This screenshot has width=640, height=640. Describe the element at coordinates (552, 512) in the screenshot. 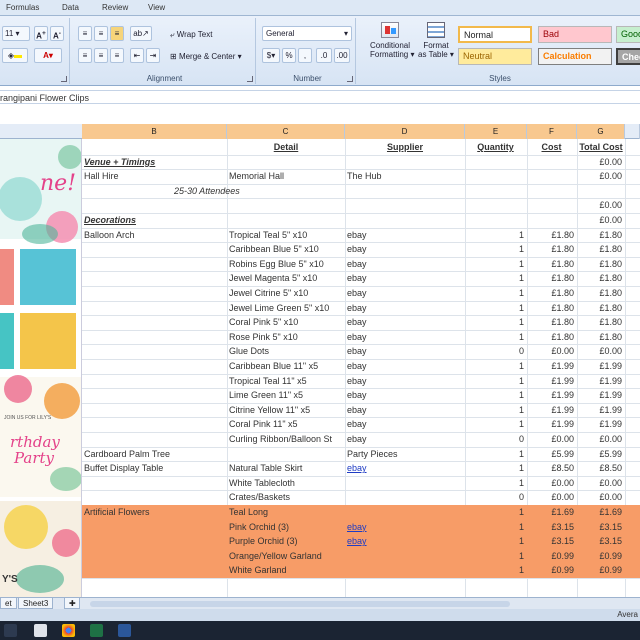

I see `cell-f: £1.69` at that location.